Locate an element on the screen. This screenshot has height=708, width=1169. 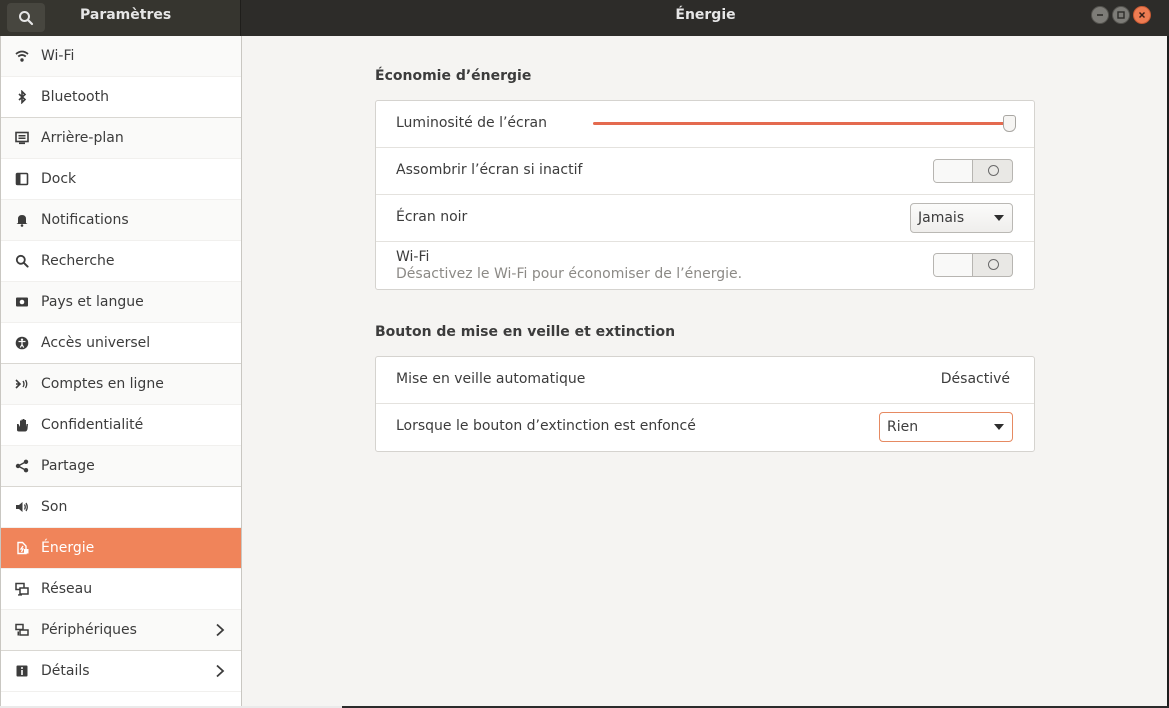
dim-screen-toggle is located at coordinates (973, 171).